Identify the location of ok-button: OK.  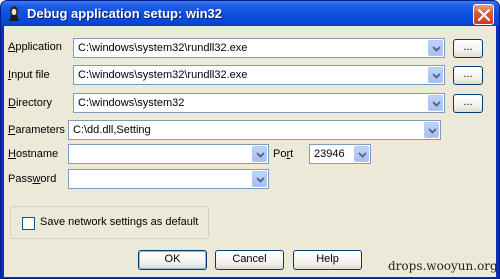
(172, 260).